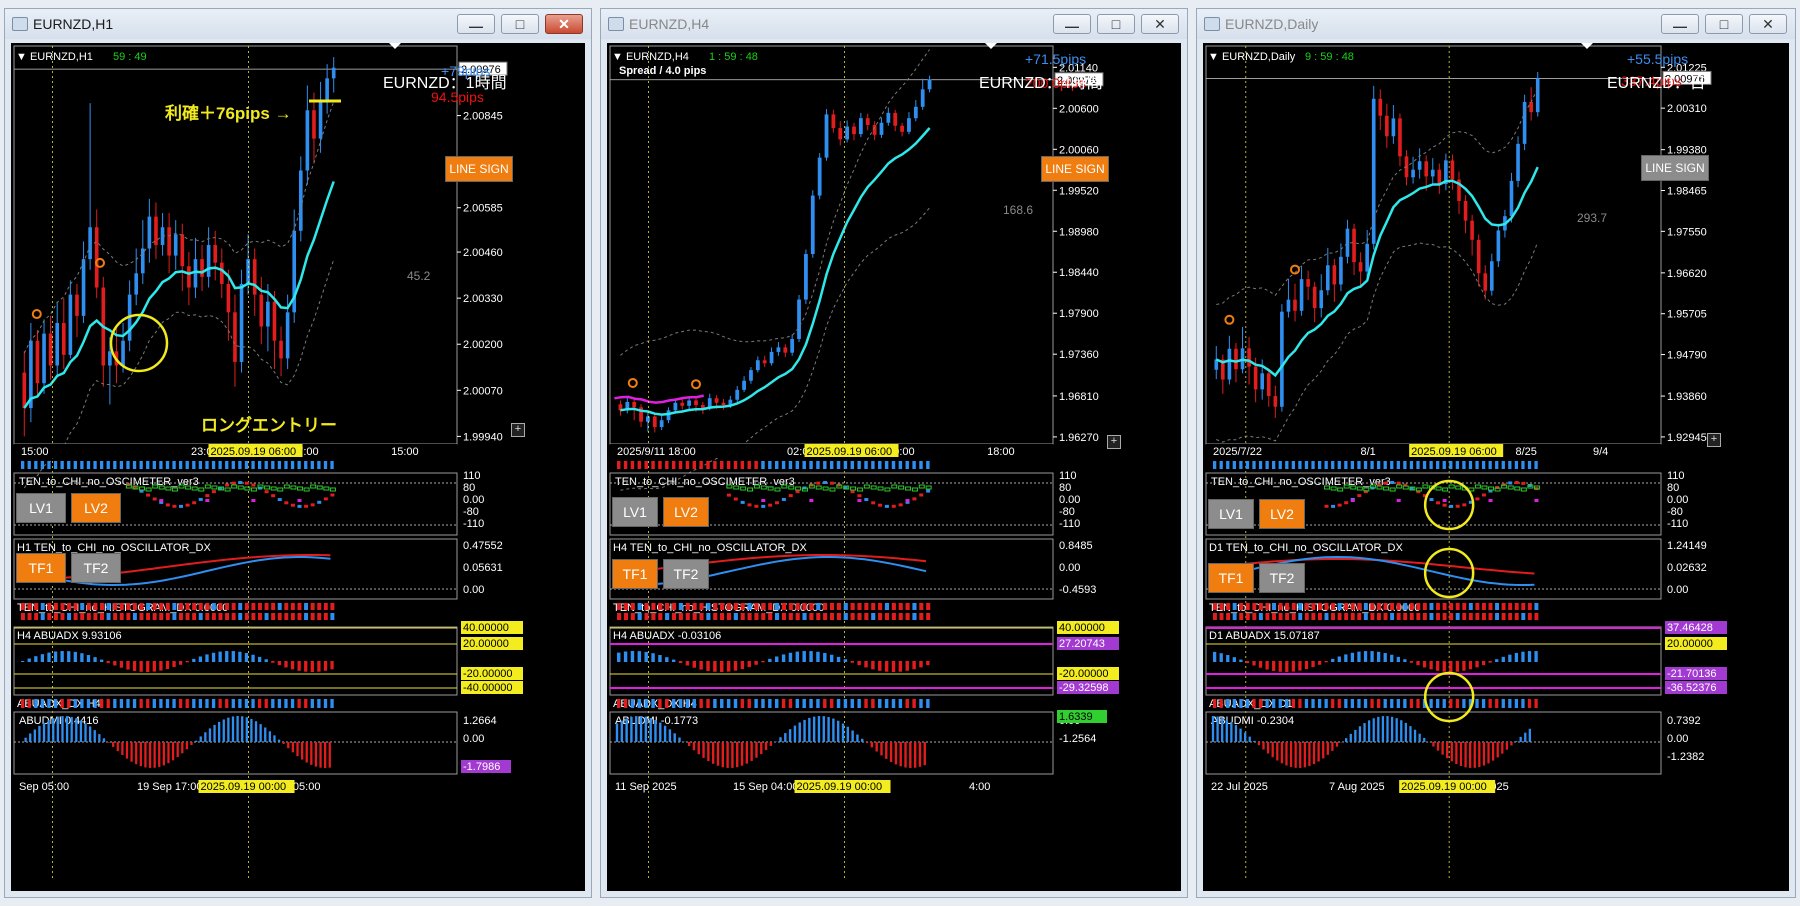 The image size is (1800, 906). I want to click on title-bar: EURNZD,H1 — □ ✕, so click(298, 24).